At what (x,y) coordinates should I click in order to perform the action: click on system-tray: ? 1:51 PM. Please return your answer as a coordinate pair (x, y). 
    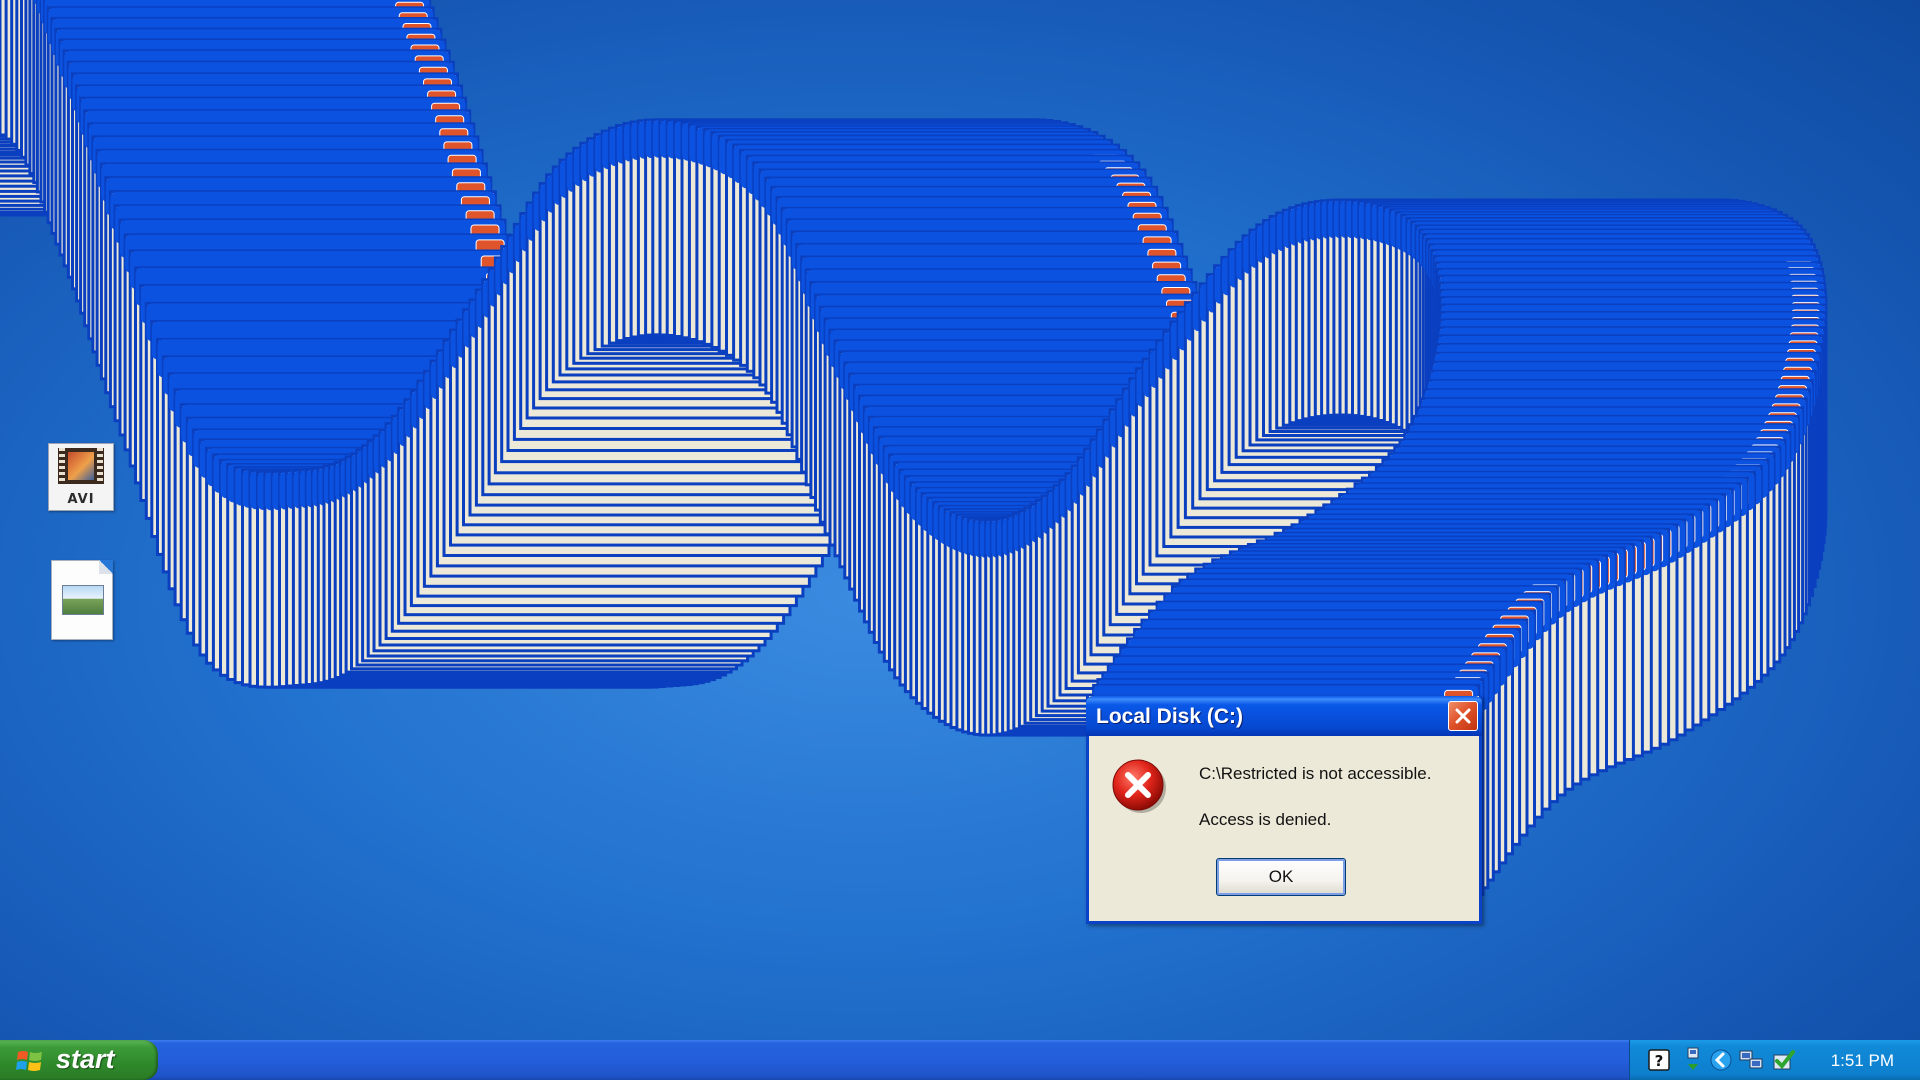
    Looking at the image, I should click on (1774, 1060).